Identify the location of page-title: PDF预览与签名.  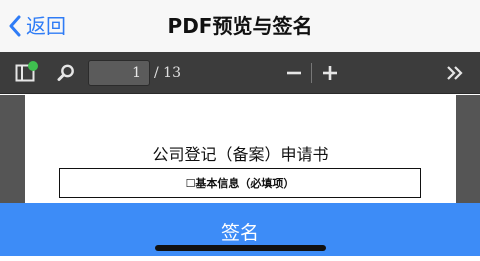
(240, 26).